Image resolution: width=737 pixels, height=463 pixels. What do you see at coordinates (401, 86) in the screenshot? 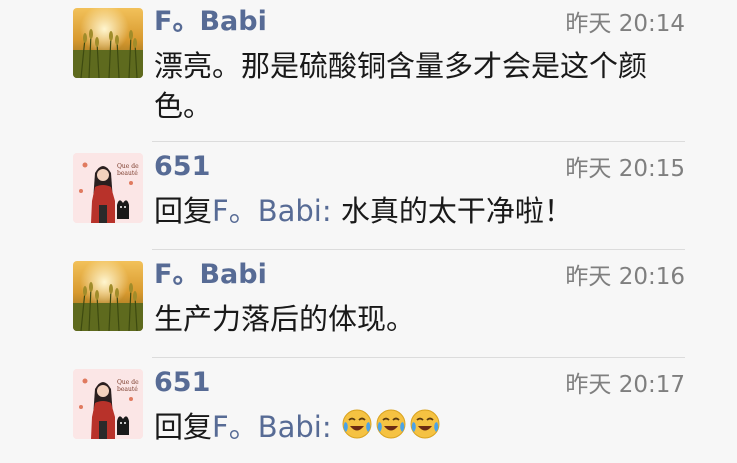
I see `comment-text: 漂亮。那是硫酸铜含量多才会是这个颜色。` at bounding box center [401, 86].